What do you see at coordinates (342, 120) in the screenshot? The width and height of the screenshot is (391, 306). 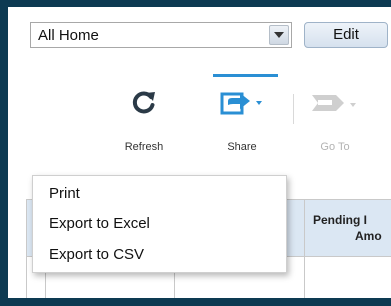 I see `goto-button: Go To` at bounding box center [342, 120].